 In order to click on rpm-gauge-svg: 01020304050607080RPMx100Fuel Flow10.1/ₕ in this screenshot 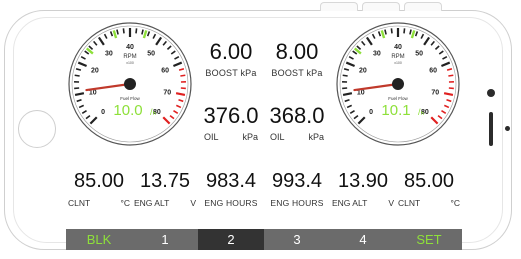, I will do `click(398, 84)`.